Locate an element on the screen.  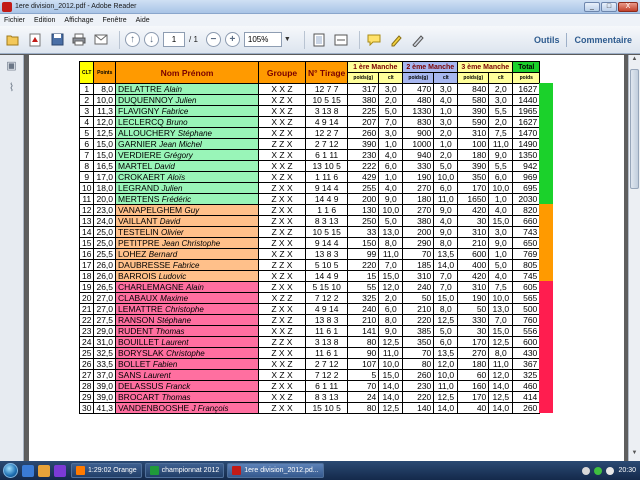
page-thumbnails-icon: ▣ is located at coordinates (12, 66).